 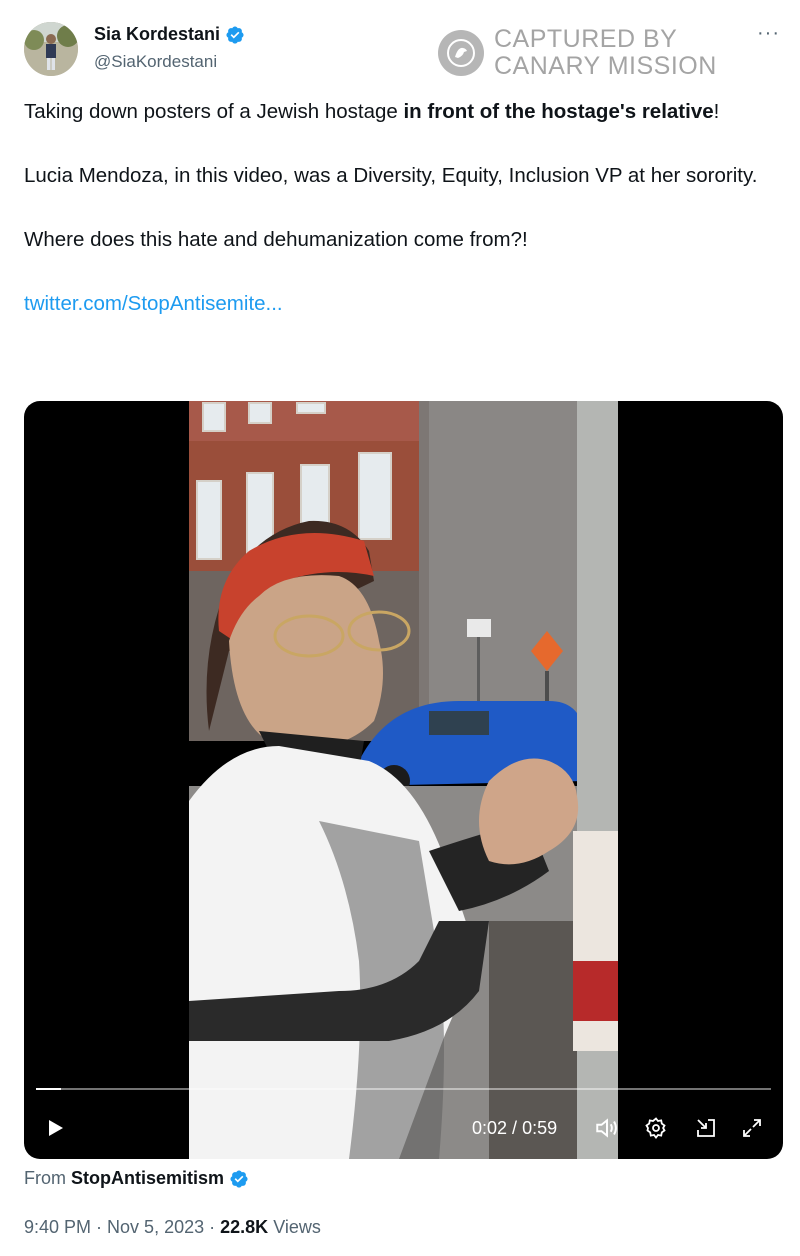 What do you see at coordinates (558, 111) in the screenshot?
I see `tweet-text-bold: in front of the hostage's relative` at bounding box center [558, 111].